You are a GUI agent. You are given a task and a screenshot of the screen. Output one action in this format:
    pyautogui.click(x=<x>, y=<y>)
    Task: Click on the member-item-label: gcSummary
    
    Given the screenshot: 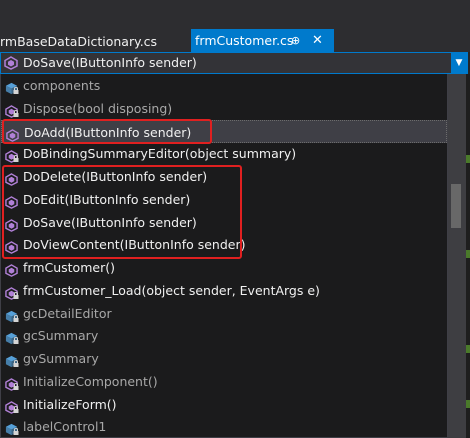 What is the action you would take?
    pyautogui.click(x=61, y=336)
    